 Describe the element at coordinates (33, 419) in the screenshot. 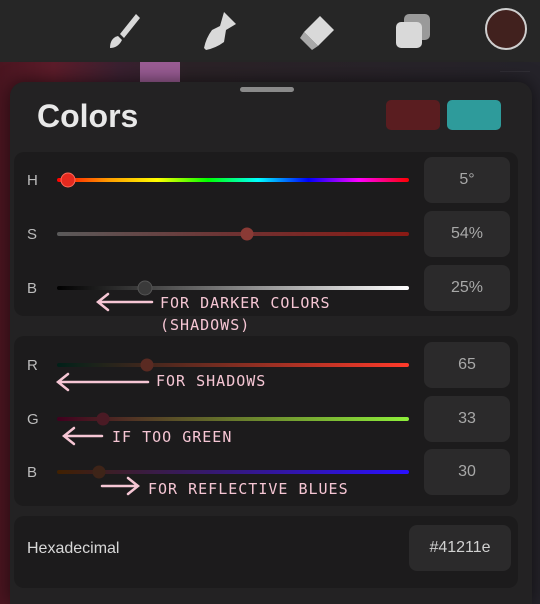

I see `green-label: G` at that location.